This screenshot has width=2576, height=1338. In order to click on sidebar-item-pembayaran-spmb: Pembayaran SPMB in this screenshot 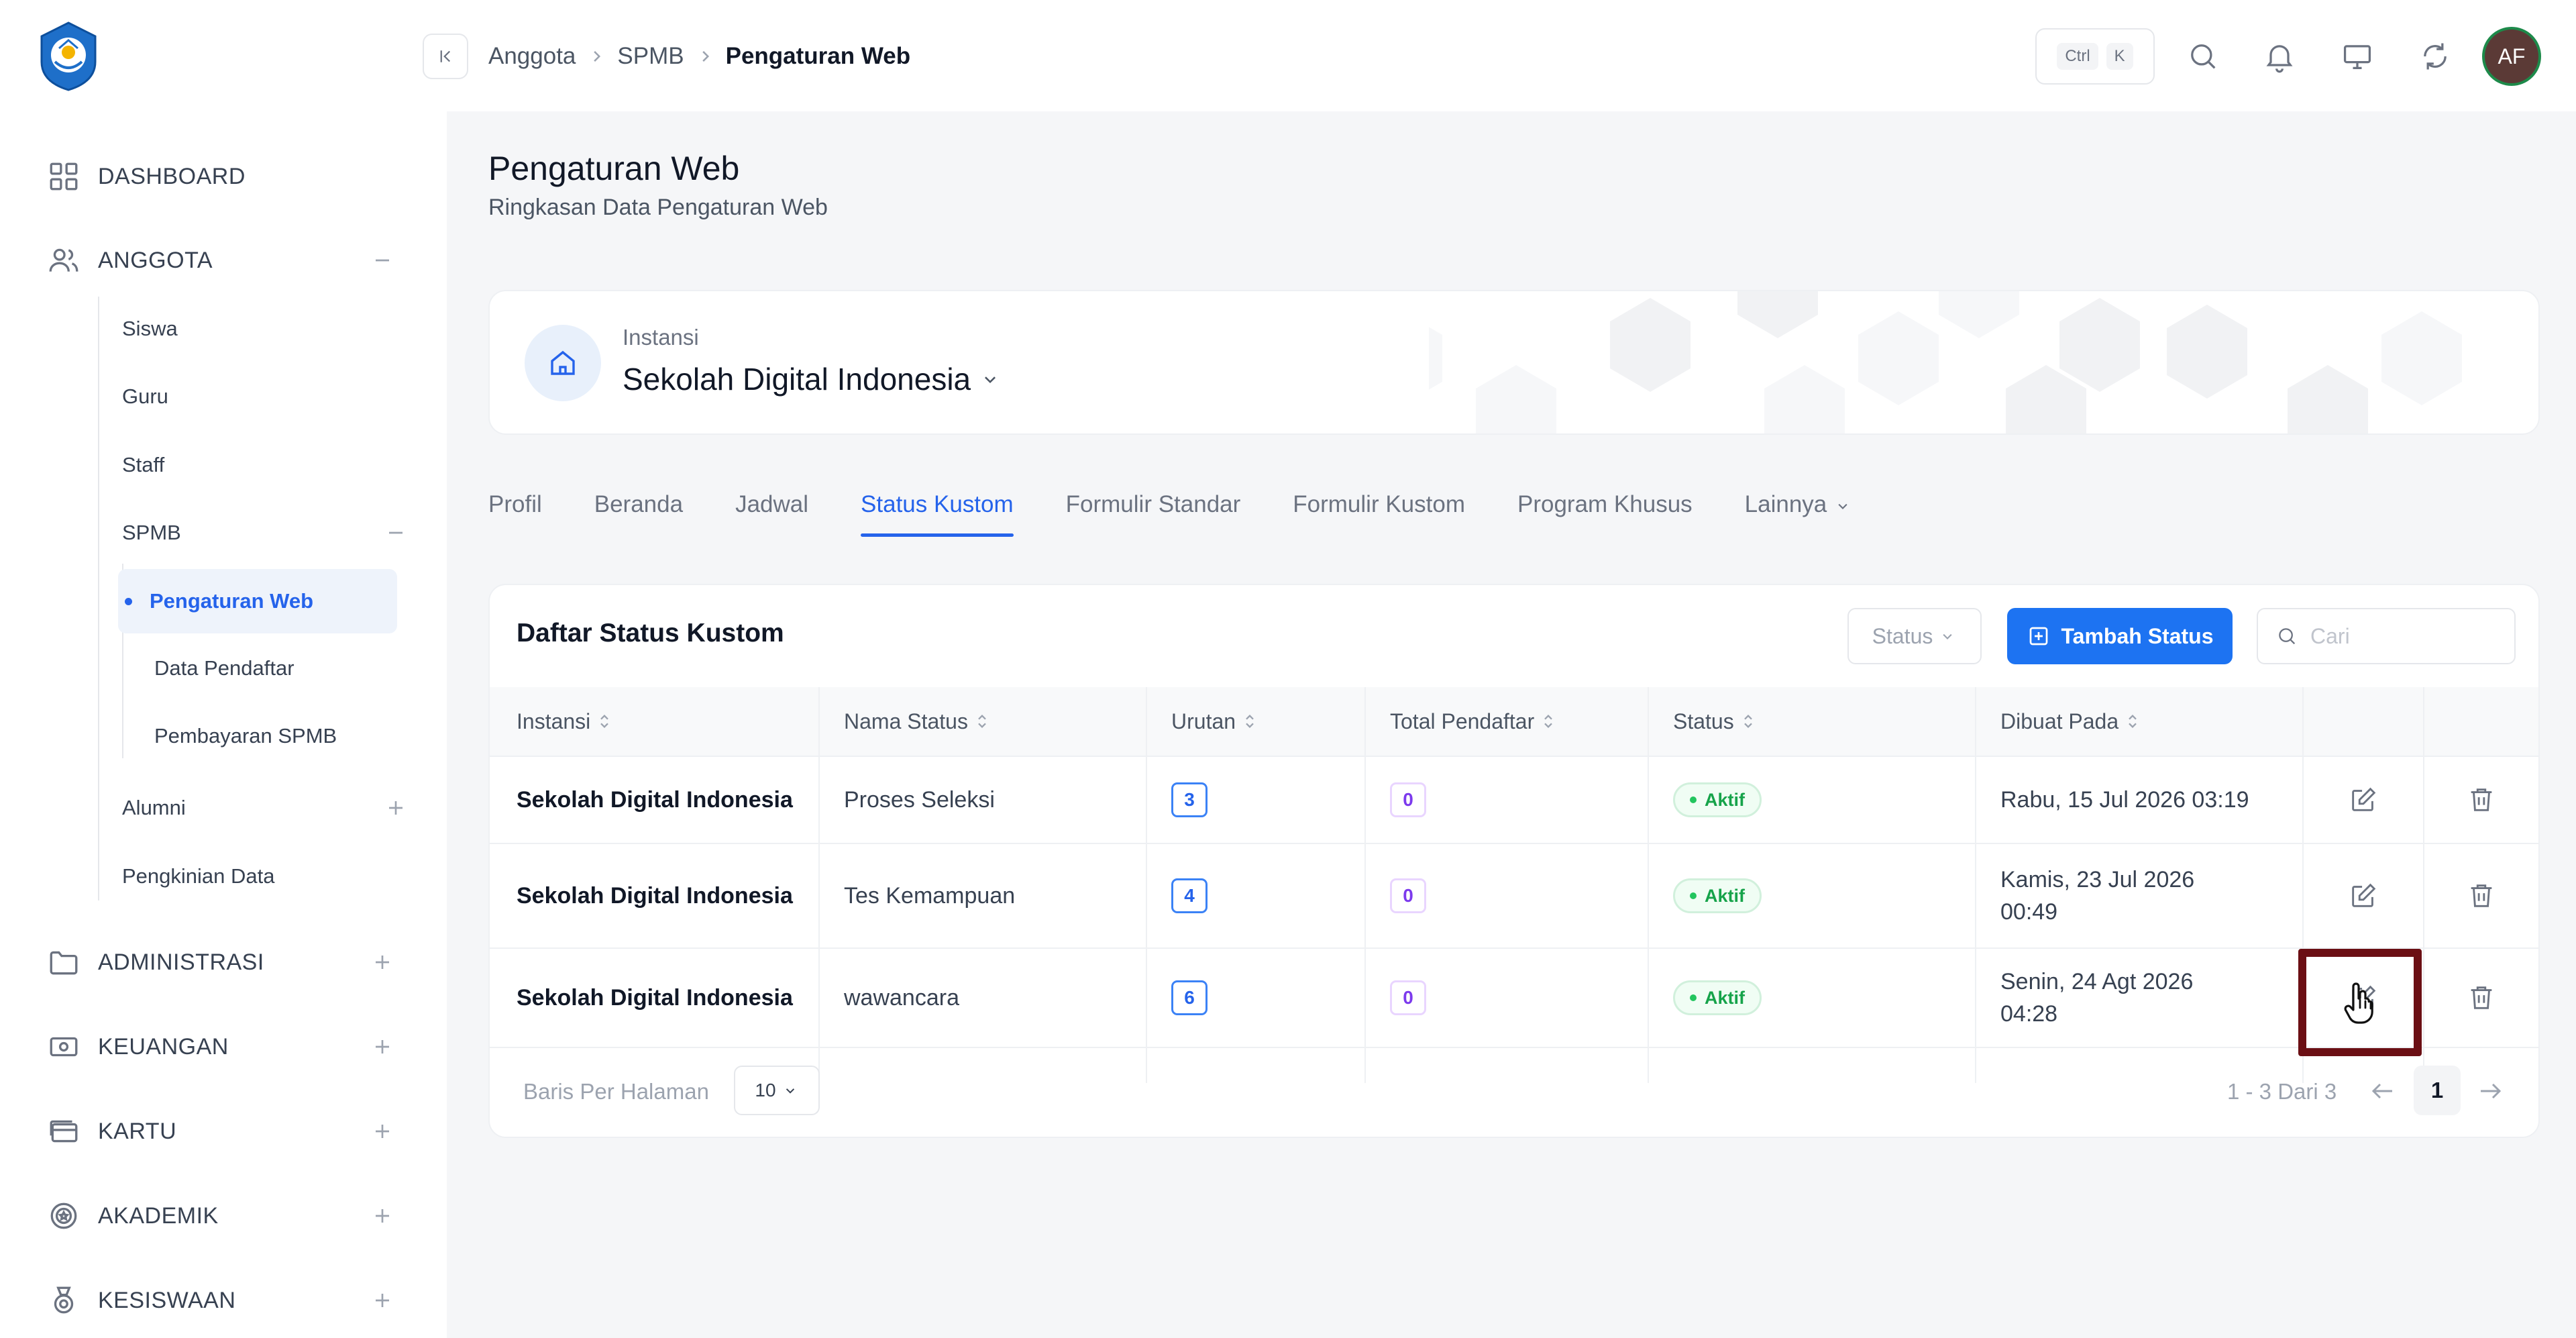, I will do `click(245, 736)`.